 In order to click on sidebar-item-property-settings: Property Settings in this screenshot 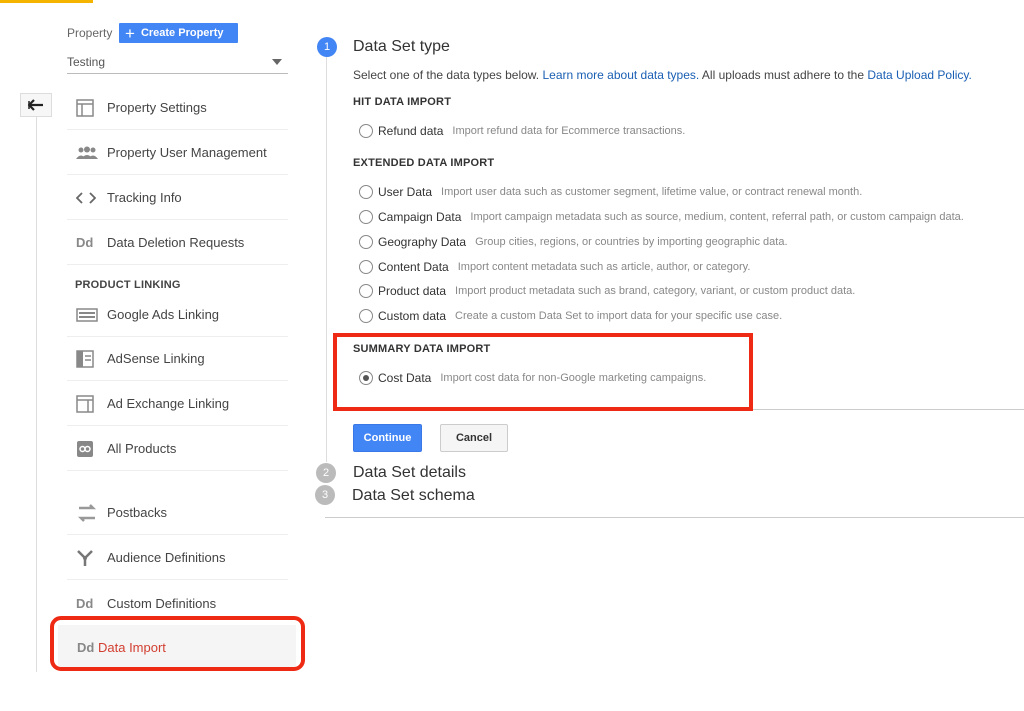, I will do `click(177, 108)`.